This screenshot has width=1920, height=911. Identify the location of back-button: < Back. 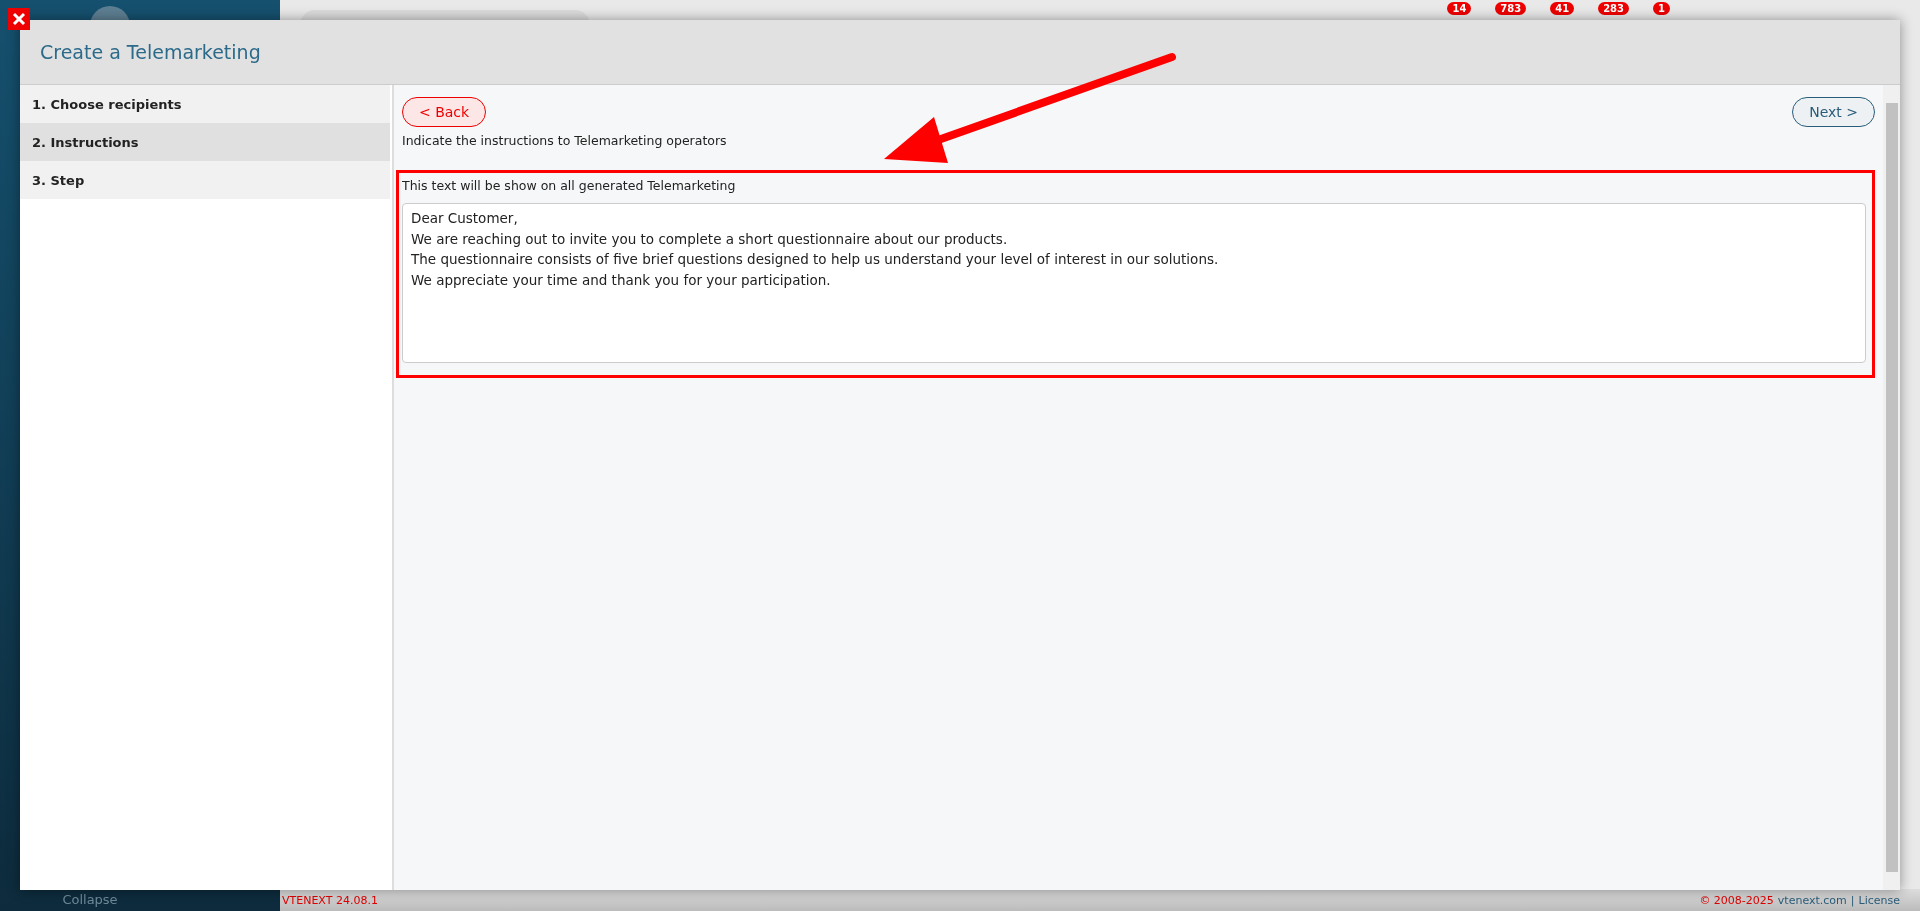
(444, 112).